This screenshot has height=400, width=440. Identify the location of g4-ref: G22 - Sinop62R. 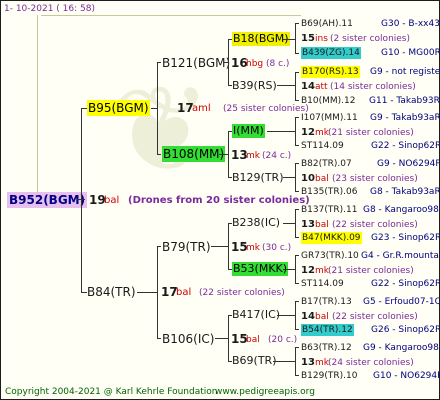
(405, 146).